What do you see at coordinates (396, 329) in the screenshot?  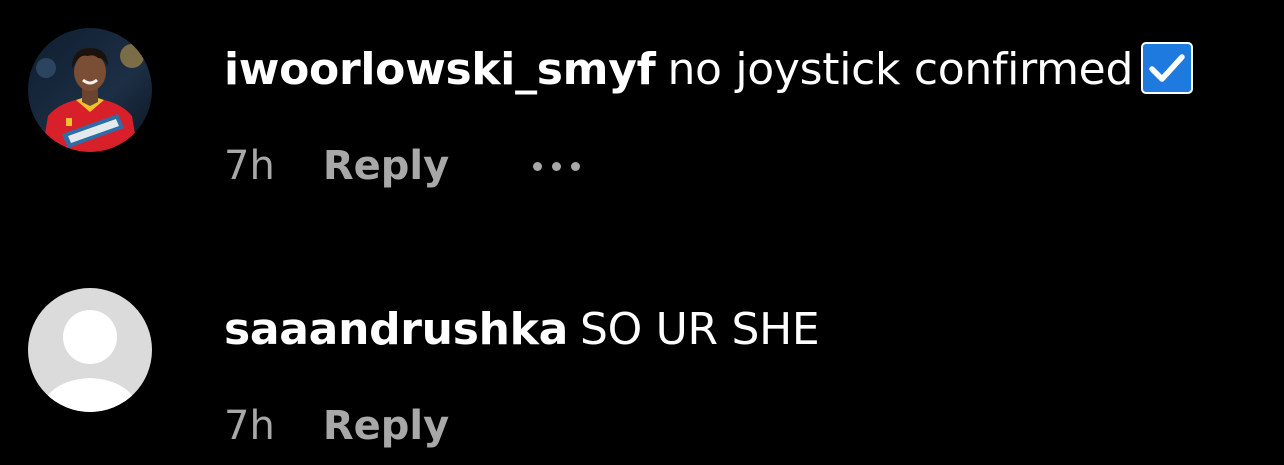 I see `username-link: saaandrushka` at bounding box center [396, 329].